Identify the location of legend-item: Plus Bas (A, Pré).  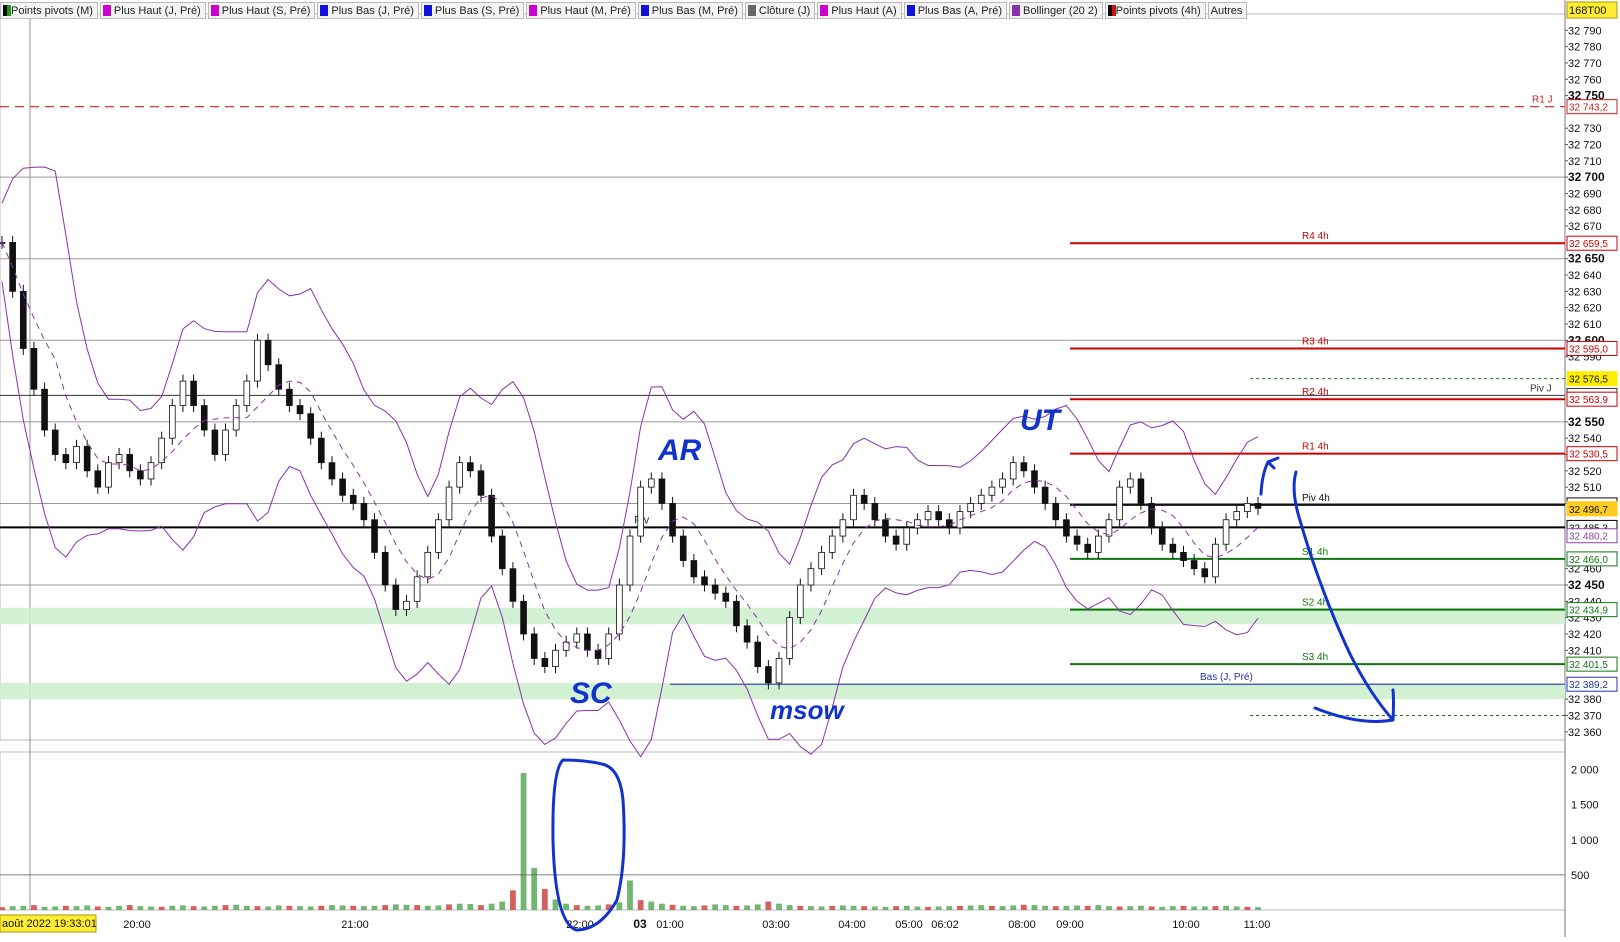
(955, 10).